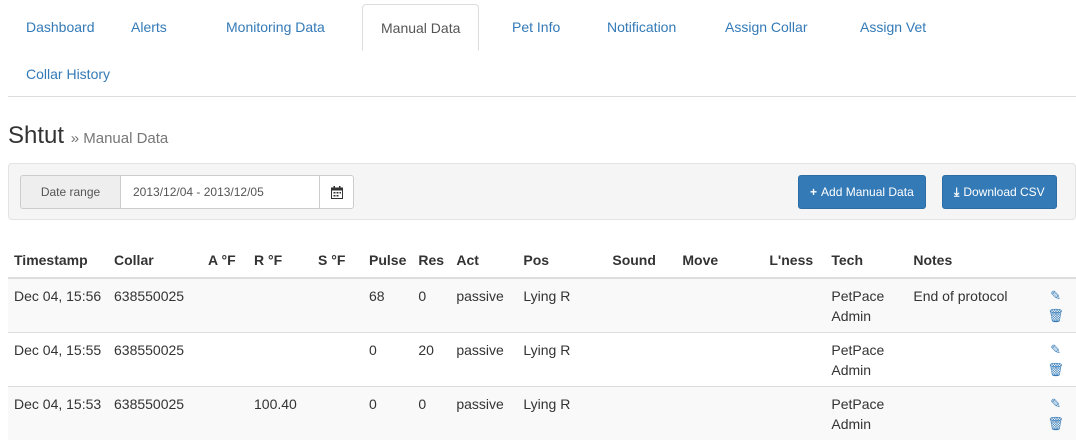 The width and height of the screenshot is (1076, 448). I want to click on page-title: Shtut » Manual Data, so click(88, 136).